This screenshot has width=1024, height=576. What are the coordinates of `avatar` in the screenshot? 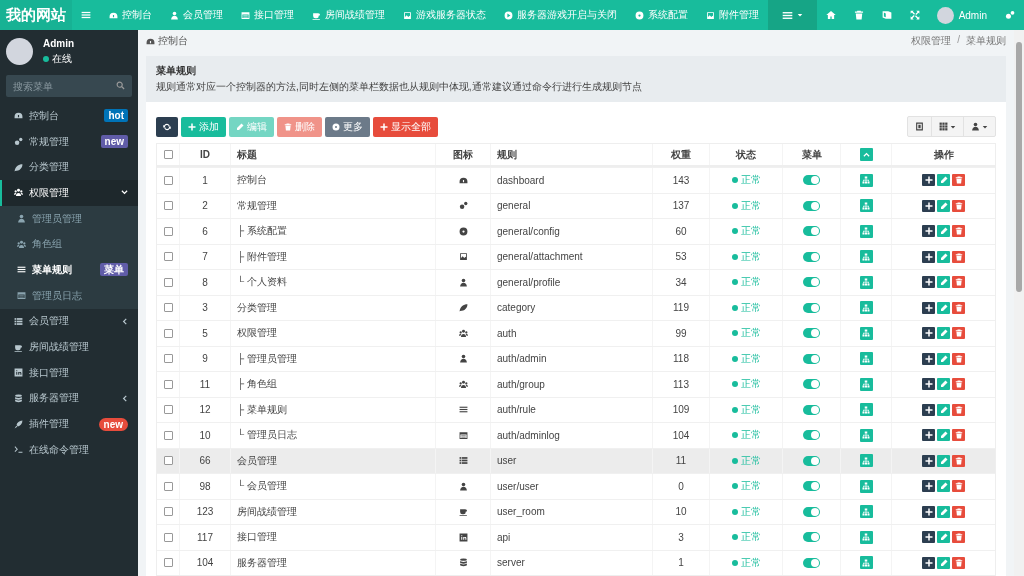 It's located at (945, 15).